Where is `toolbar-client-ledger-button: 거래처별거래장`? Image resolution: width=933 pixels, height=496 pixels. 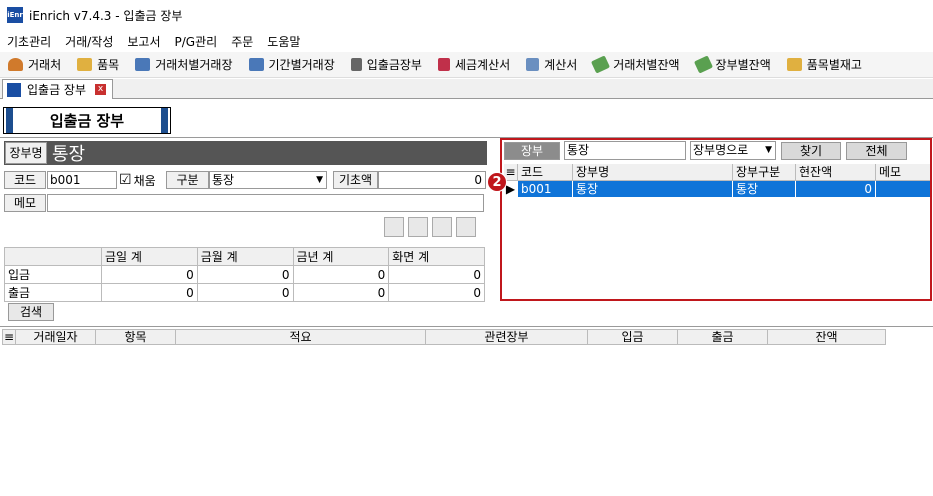
toolbar-client-ledger-button: 거래처별거래장 is located at coordinates (183, 65).